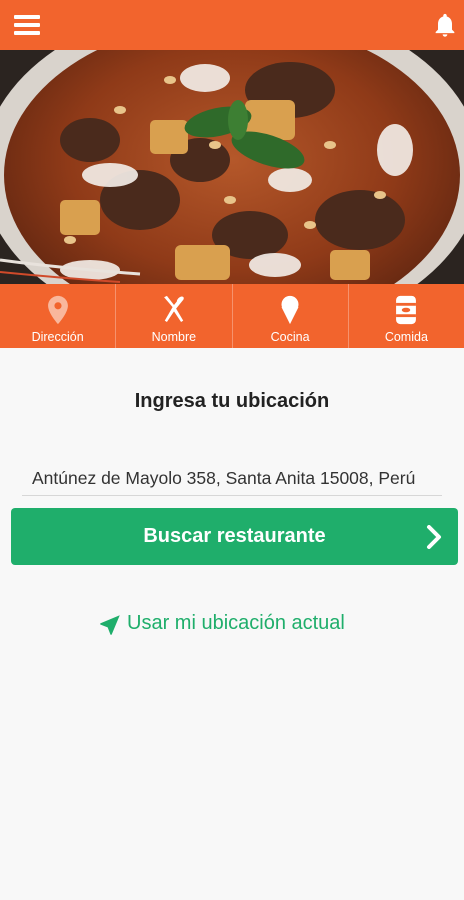  I want to click on category-nombre: Nombre, so click(174, 316).